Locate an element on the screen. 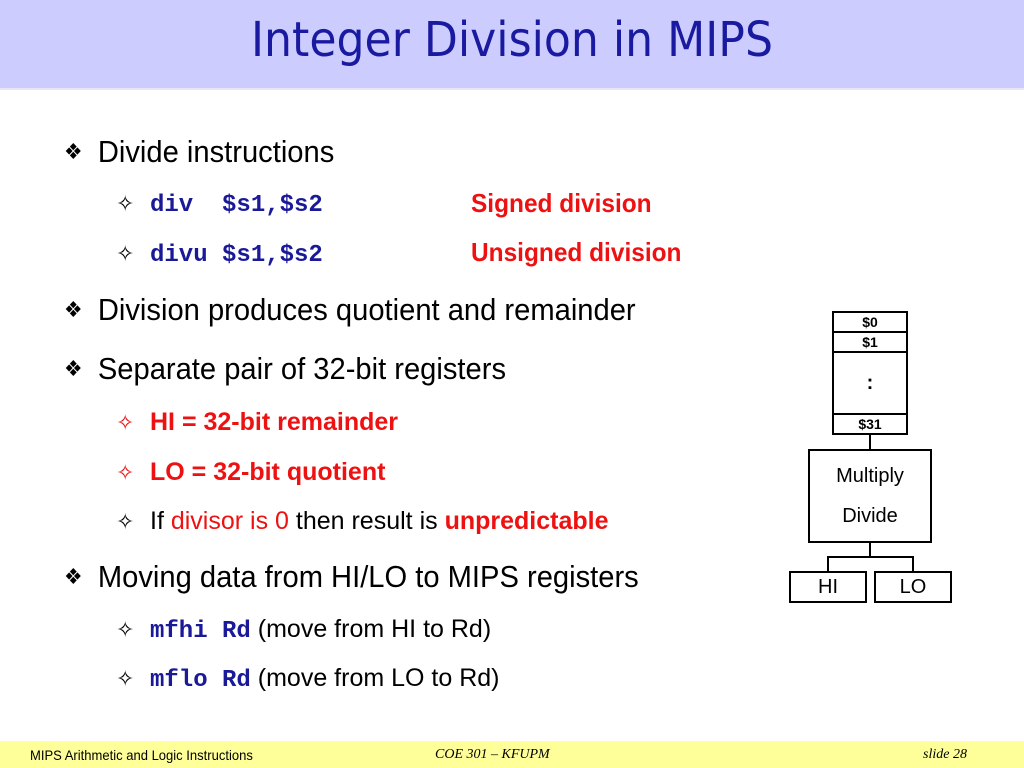 The image size is (1024, 768). unit-label-multiply: Multiply is located at coordinates (870, 476).